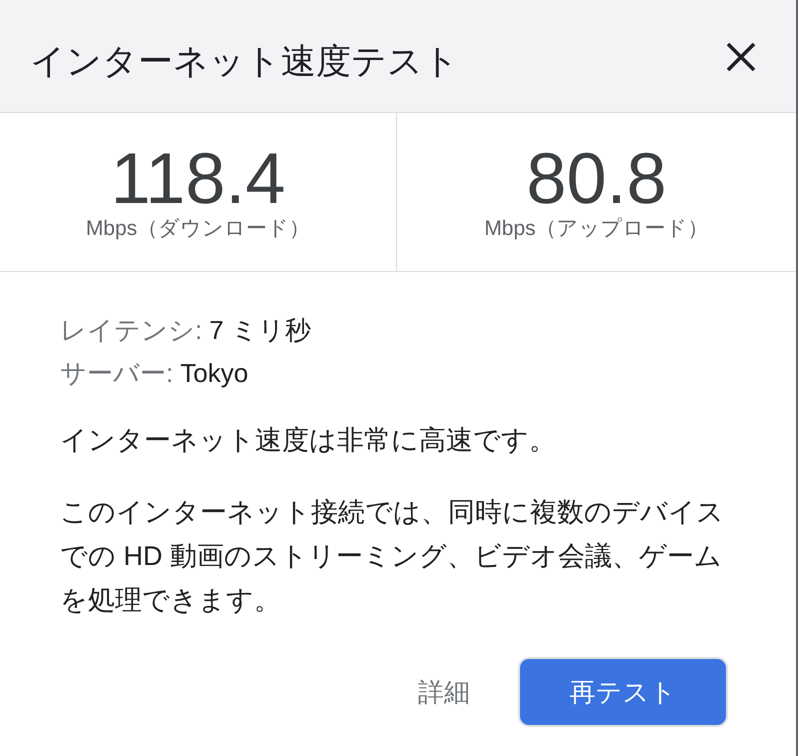 The width and height of the screenshot is (798, 756). Describe the element at coordinates (198, 179) in the screenshot. I see `speed-value: 118.4` at that location.